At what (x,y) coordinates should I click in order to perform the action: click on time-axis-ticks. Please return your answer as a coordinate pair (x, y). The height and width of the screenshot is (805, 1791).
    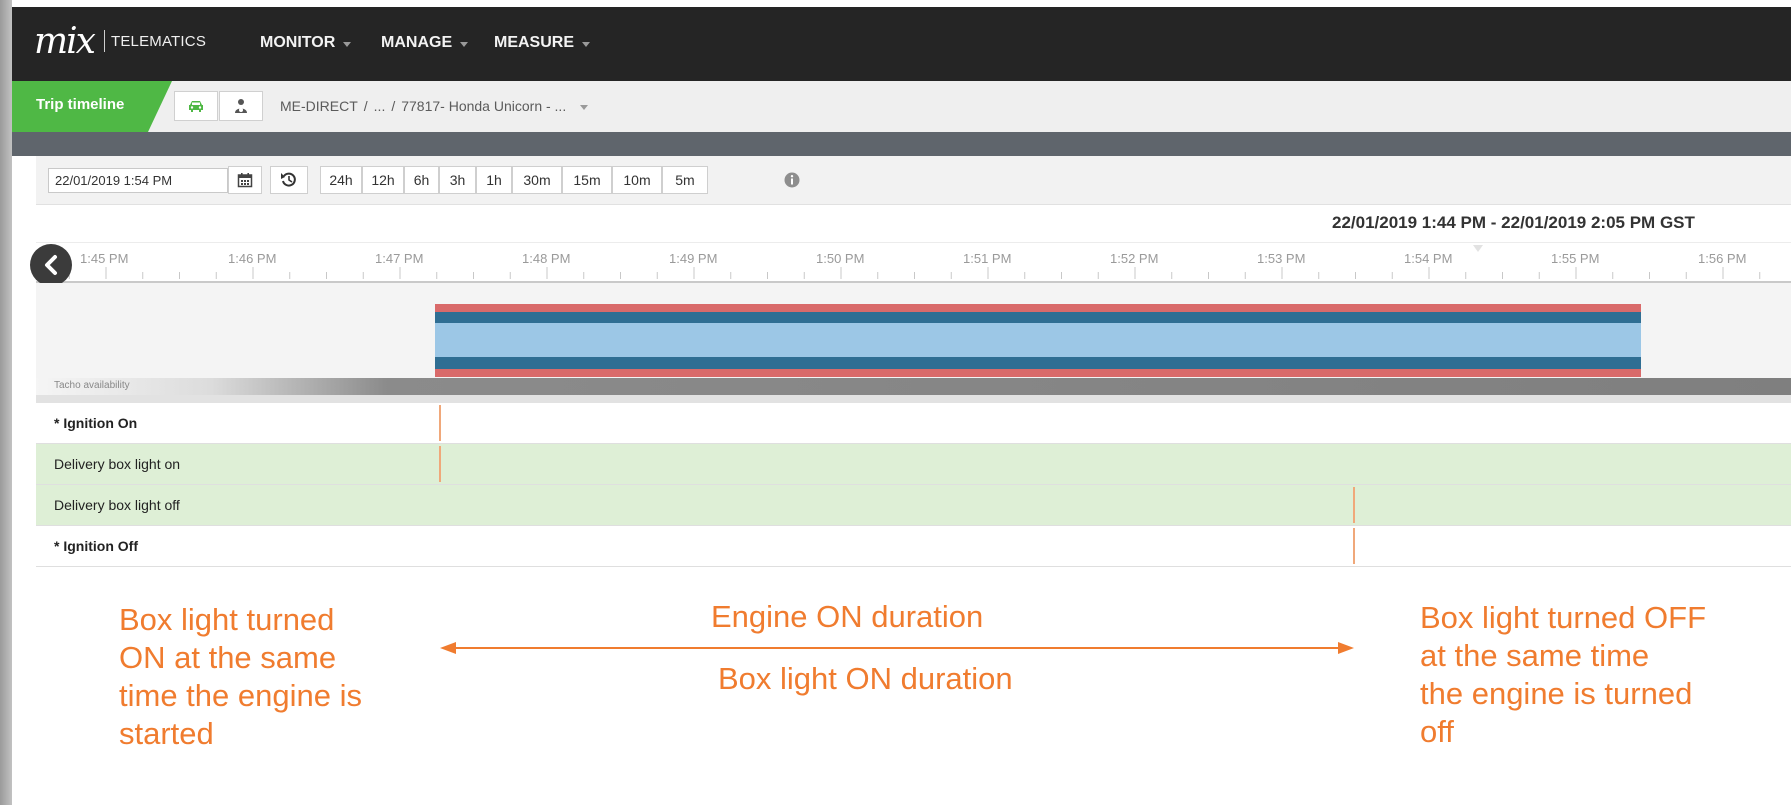
    Looking at the image, I should click on (914, 262).